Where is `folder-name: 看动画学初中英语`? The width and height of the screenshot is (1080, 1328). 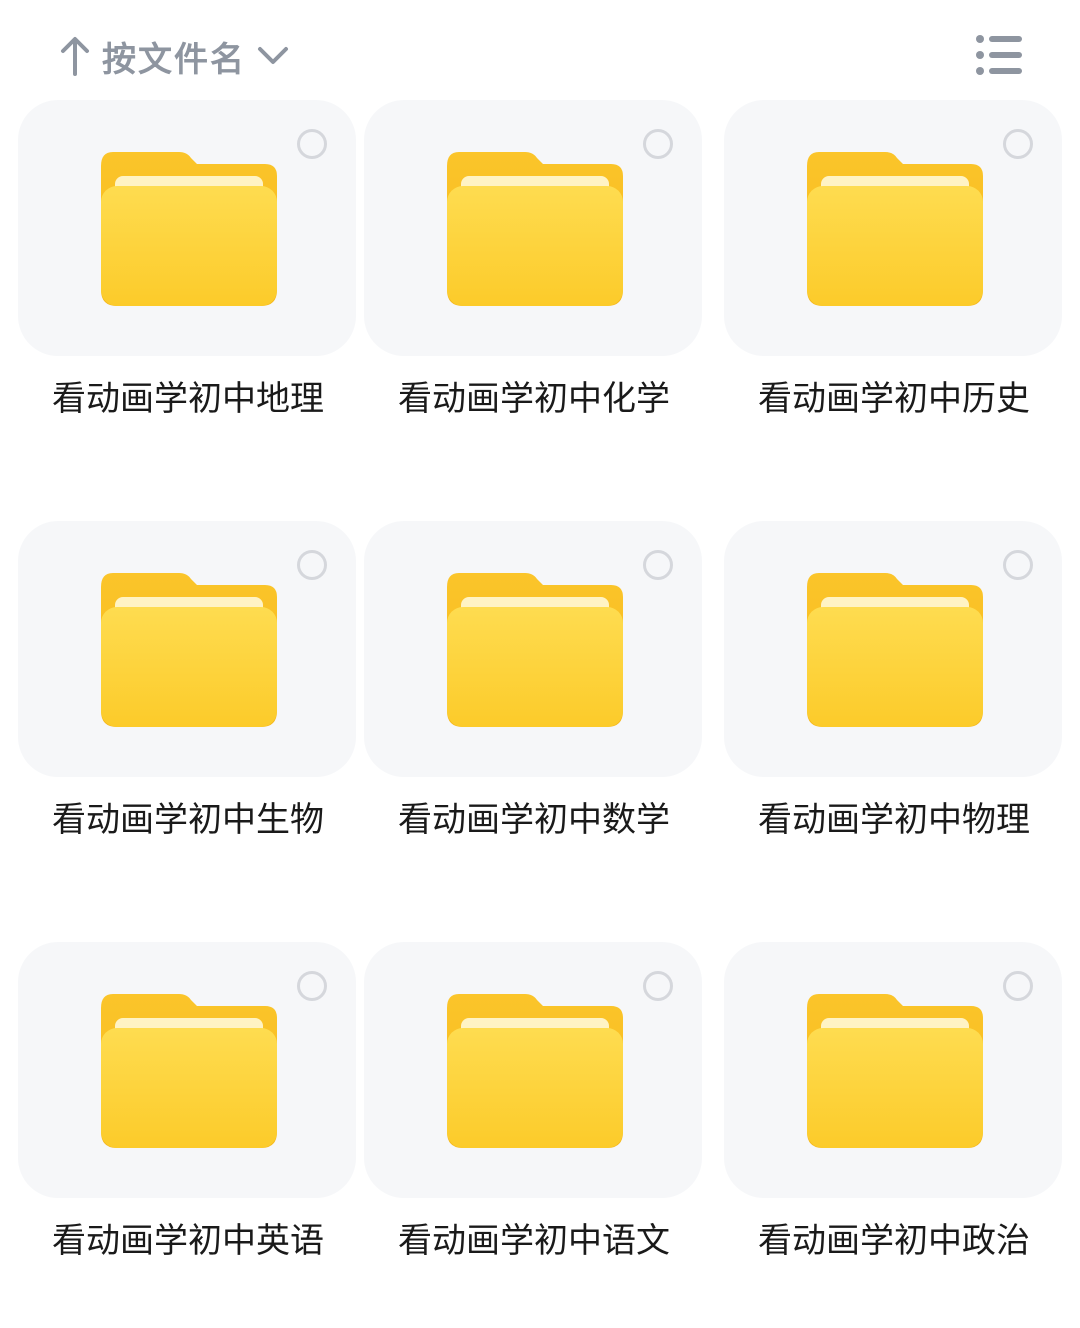
folder-name: 看动画学初中英语 is located at coordinates (188, 1241).